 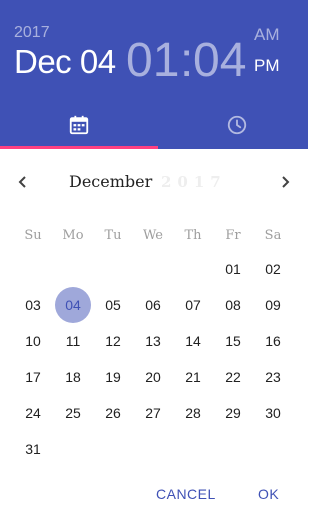 What do you see at coordinates (33, 235) in the screenshot?
I see `weekday-label: Su` at bounding box center [33, 235].